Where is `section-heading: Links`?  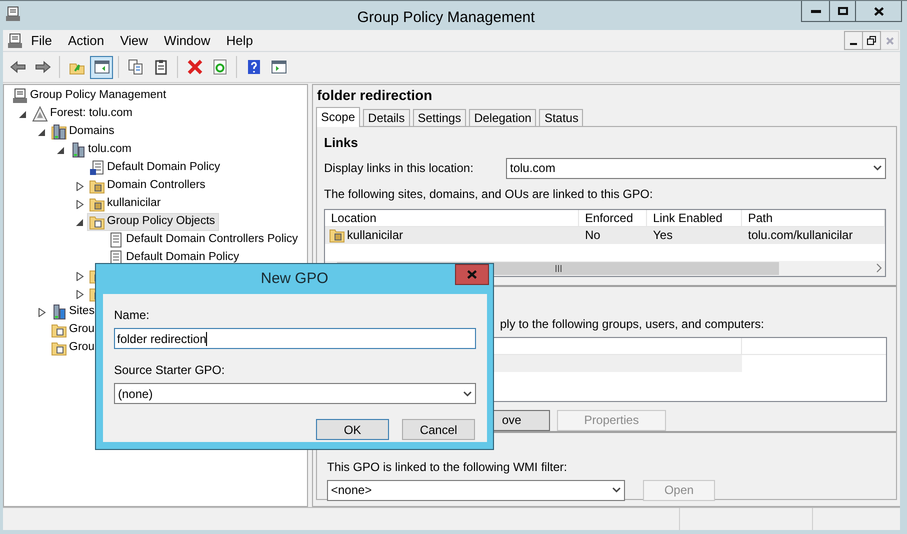 section-heading: Links is located at coordinates (341, 143).